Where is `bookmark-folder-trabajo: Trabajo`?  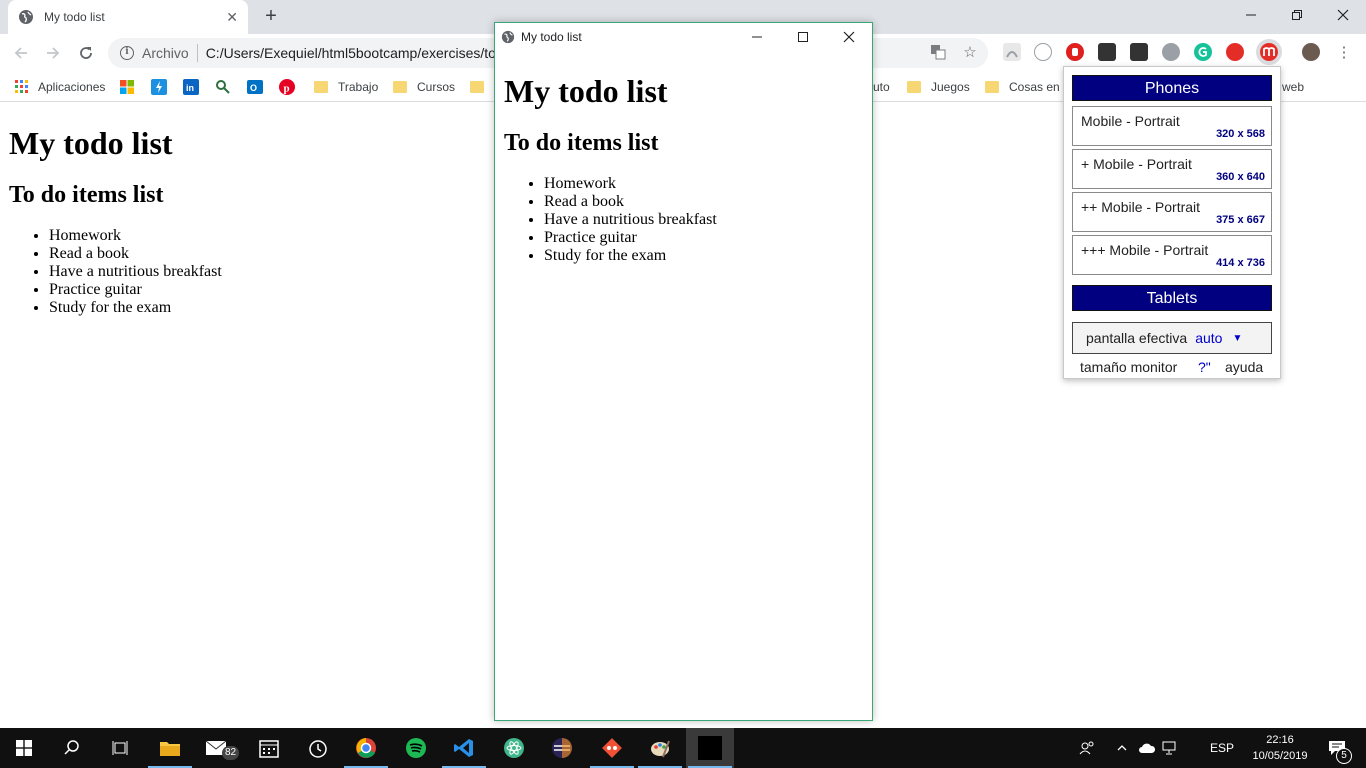 bookmark-folder-trabajo: Trabajo is located at coordinates (346, 87).